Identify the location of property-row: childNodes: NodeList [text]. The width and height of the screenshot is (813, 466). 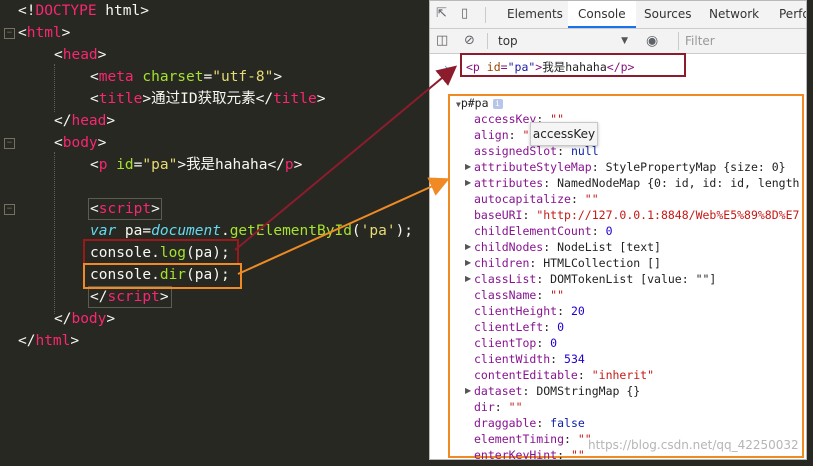
(567, 247).